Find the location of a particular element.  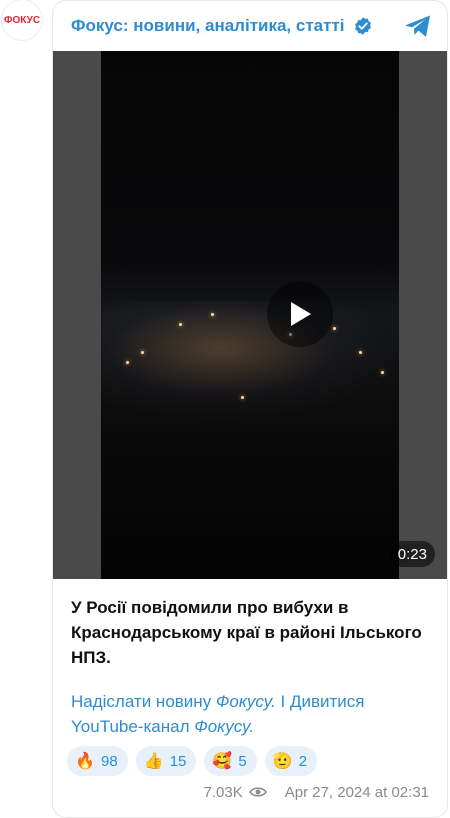

reaction-heart-face: 🥰 5 is located at coordinates (230, 761).